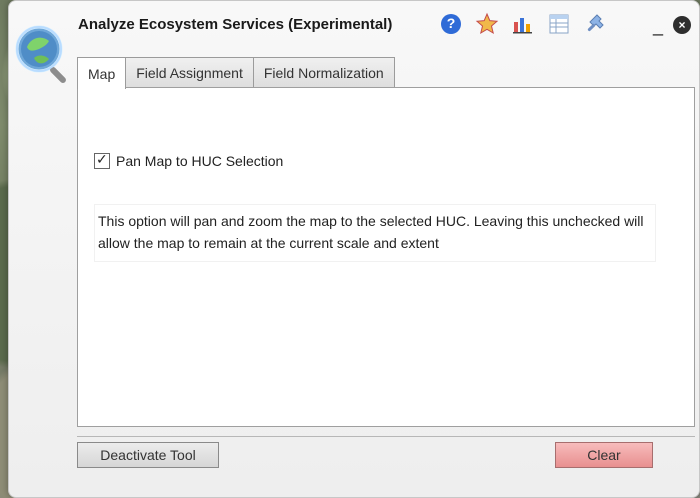 Image resolution: width=700 pixels, height=498 pixels. I want to click on chart-icon, so click(523, 24).